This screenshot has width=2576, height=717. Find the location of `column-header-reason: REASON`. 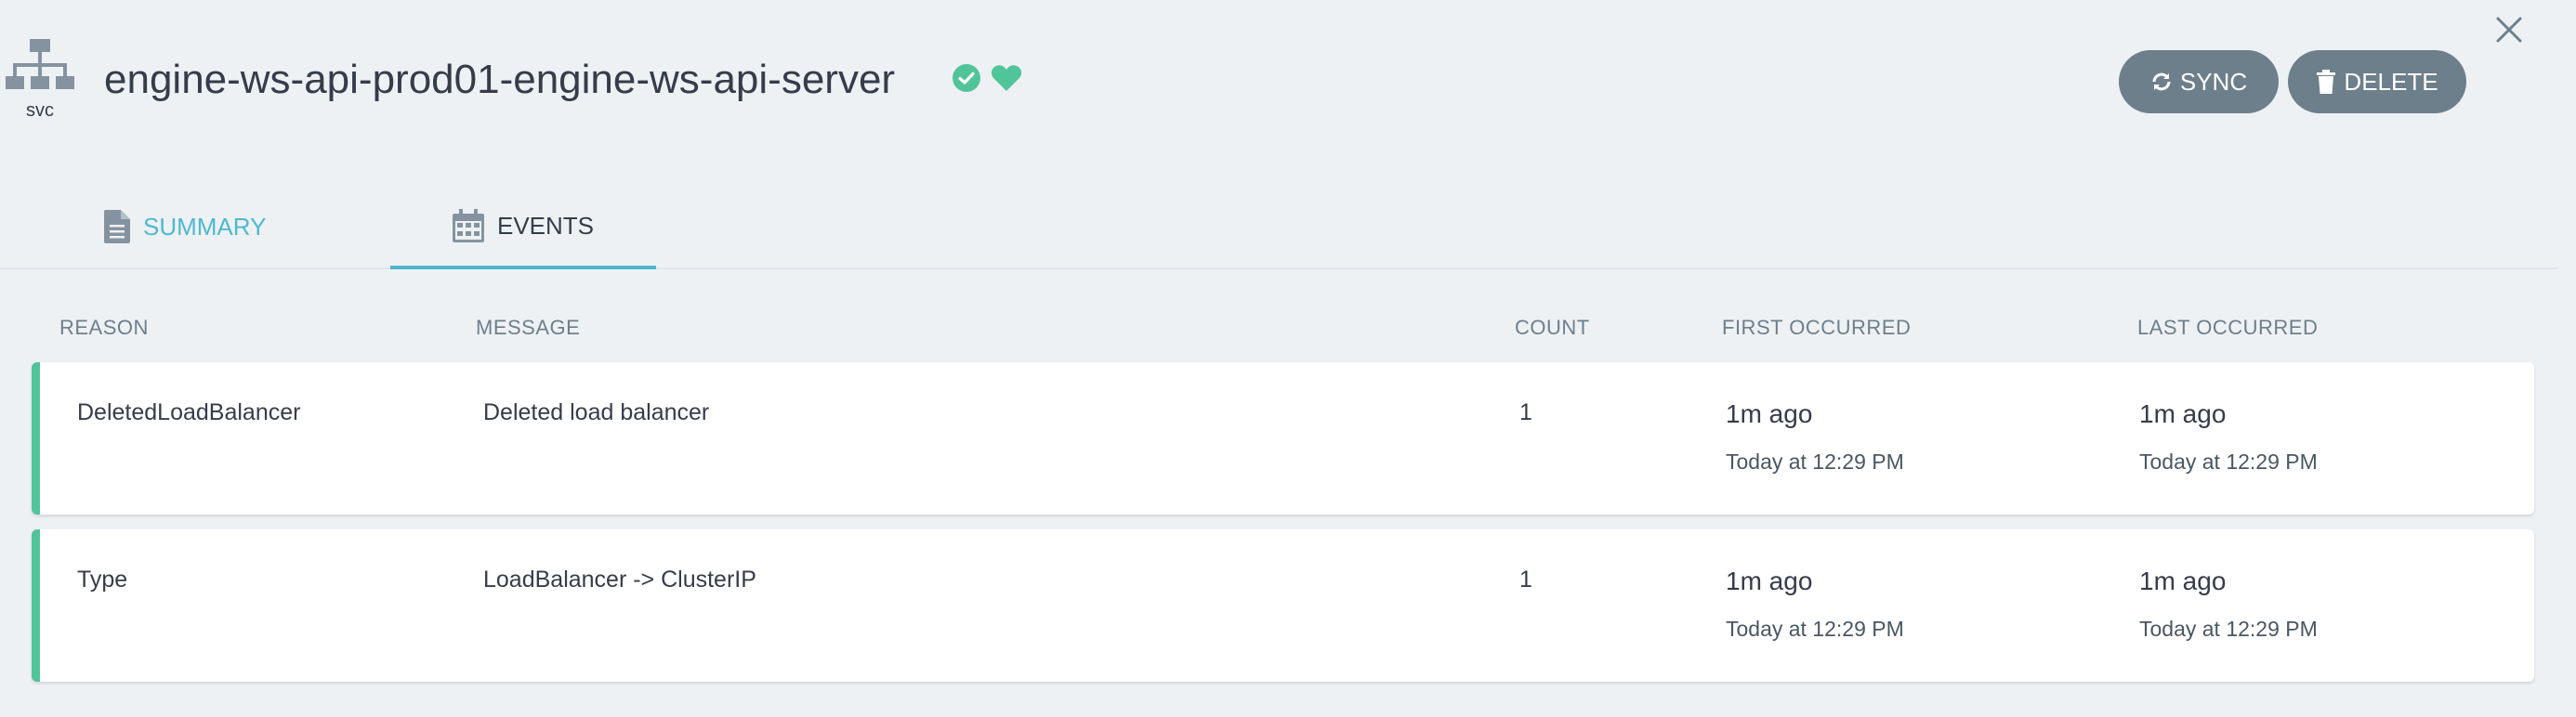

column-header-reason: REASON is located at coordinates (104, 327).